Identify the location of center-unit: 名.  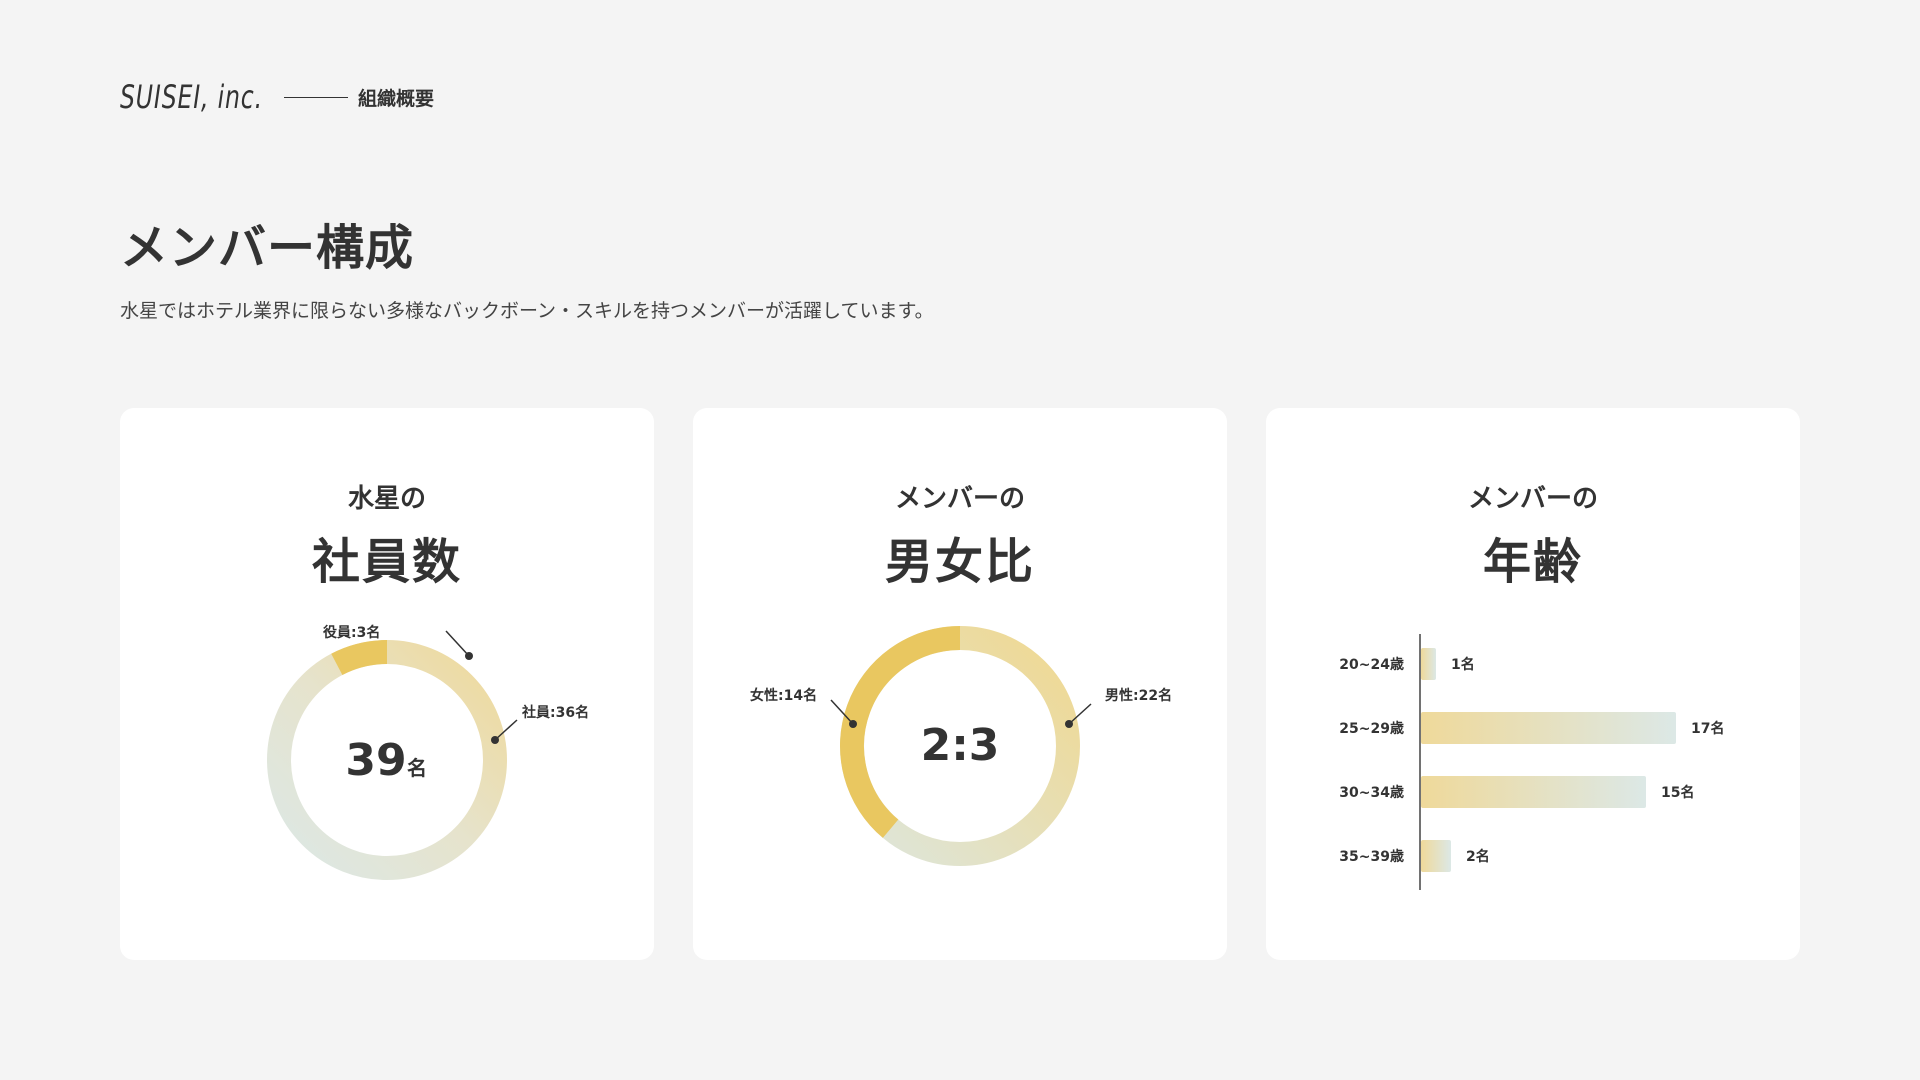
(417, 768).